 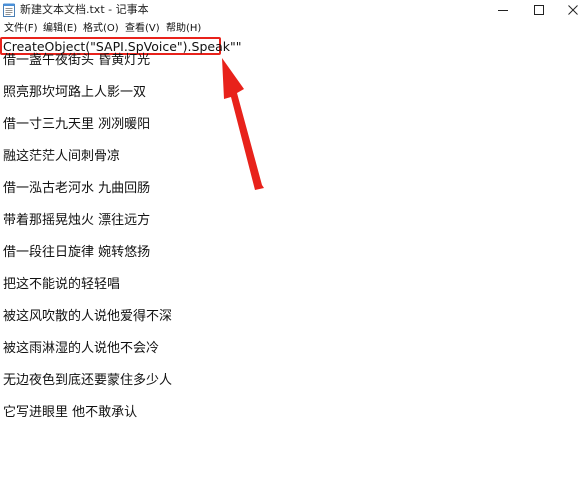 What do you see at coordinates (9, 10) in the screenshot?
I see `notepad-app-icon` at bounding box center [9, 10].